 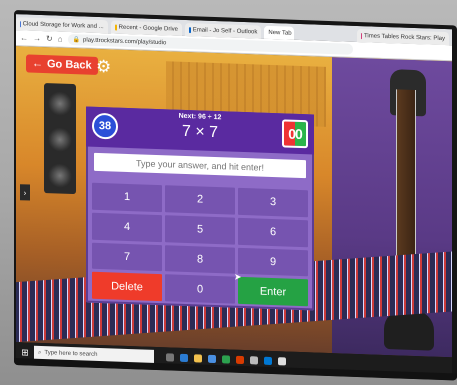 I want to click on cloud-icon, so click(x=20, y=23).